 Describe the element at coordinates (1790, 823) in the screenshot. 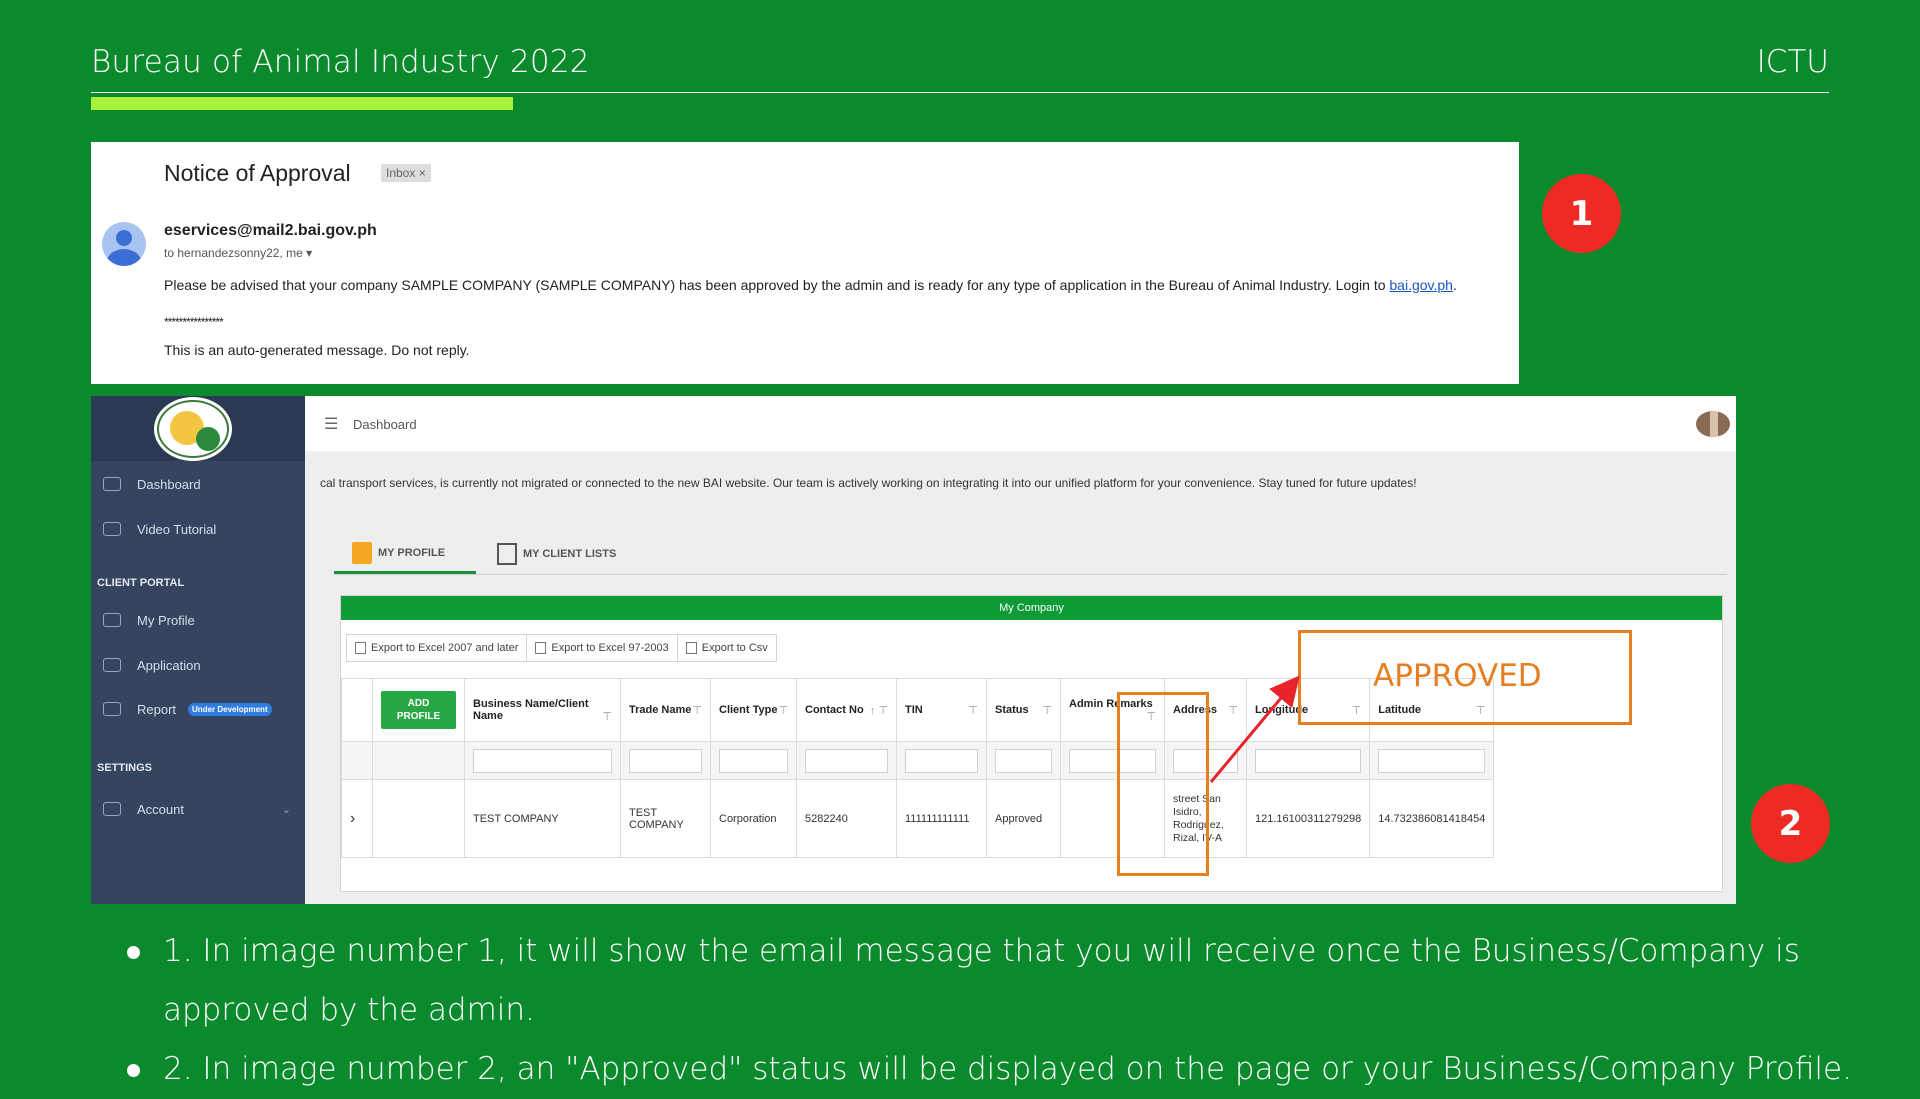

I see `number-badge-2: 2` at that location.